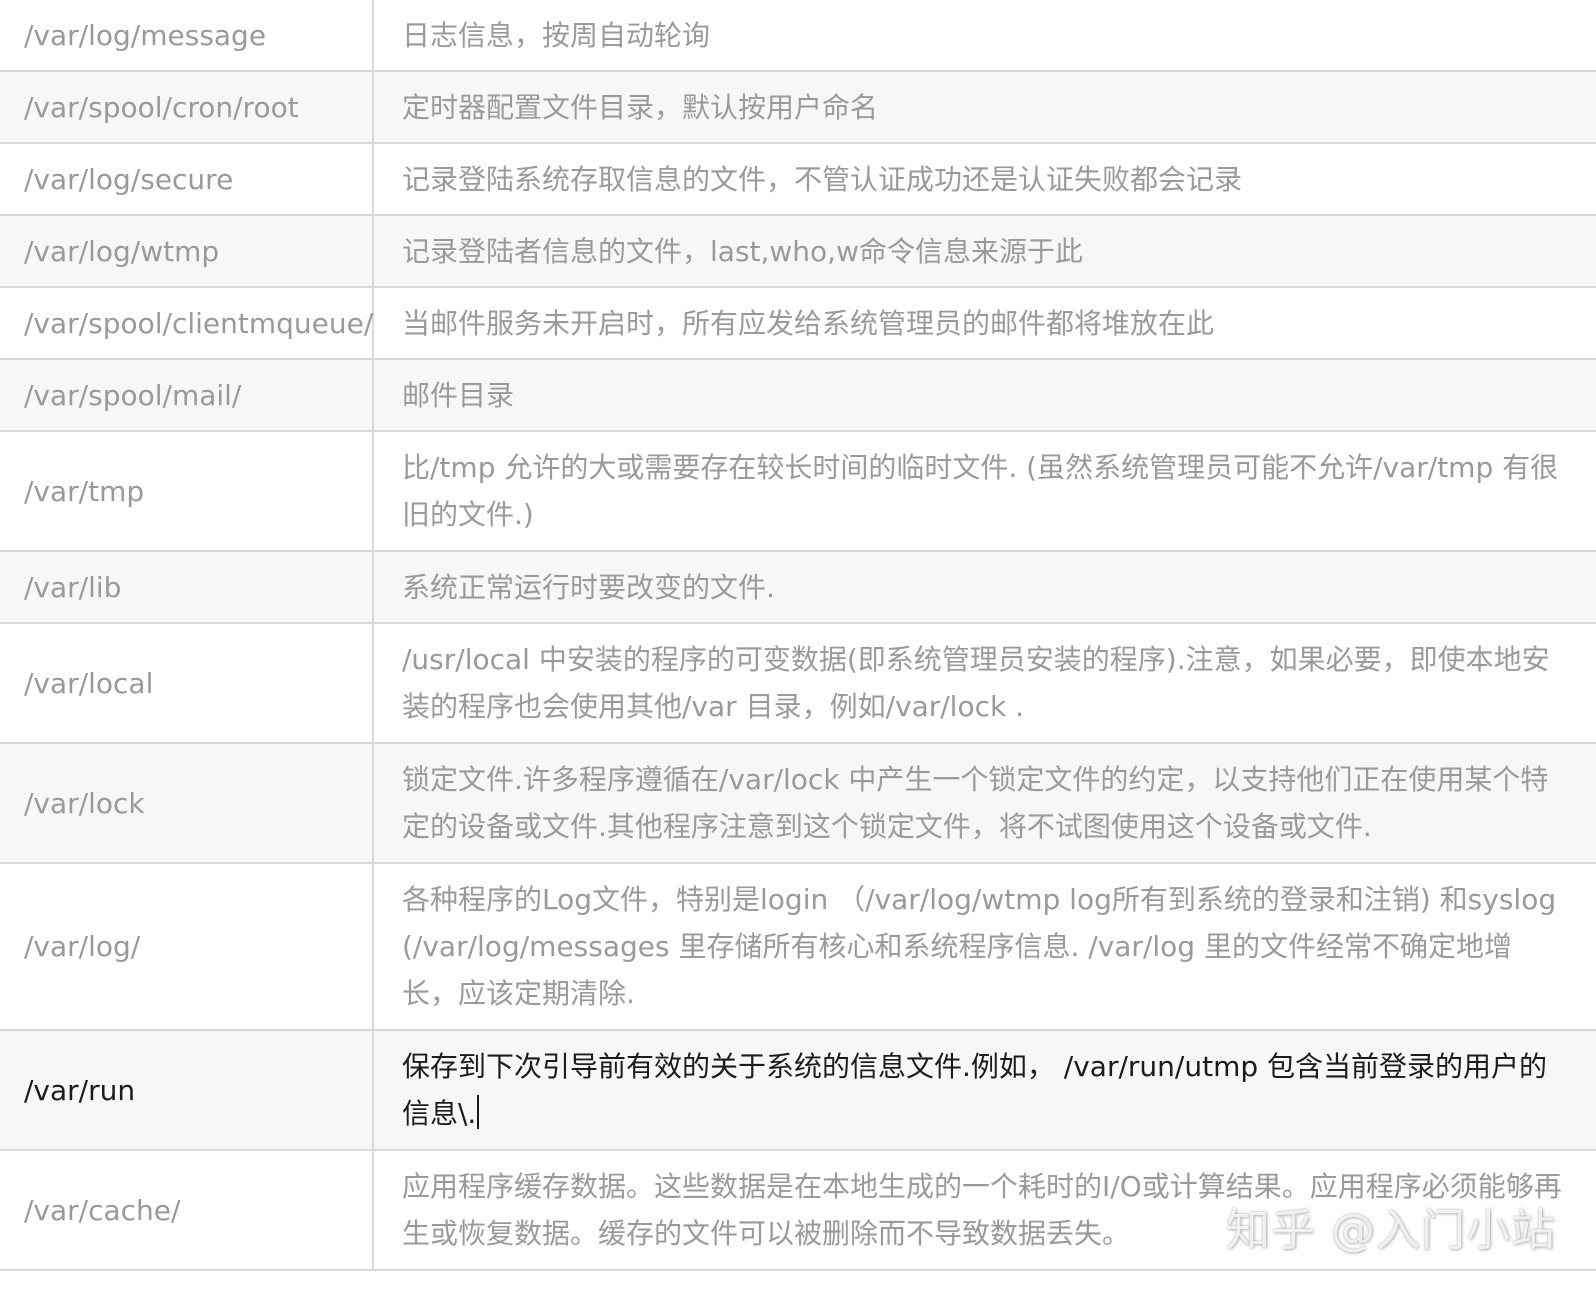 Image resolution: width=1596 pixels, height=1294 pixels. What do you see at coordinates (187, 491) in the screenshot?
I see `path-cell: /var/tmp` at bounding box center [187, 491].